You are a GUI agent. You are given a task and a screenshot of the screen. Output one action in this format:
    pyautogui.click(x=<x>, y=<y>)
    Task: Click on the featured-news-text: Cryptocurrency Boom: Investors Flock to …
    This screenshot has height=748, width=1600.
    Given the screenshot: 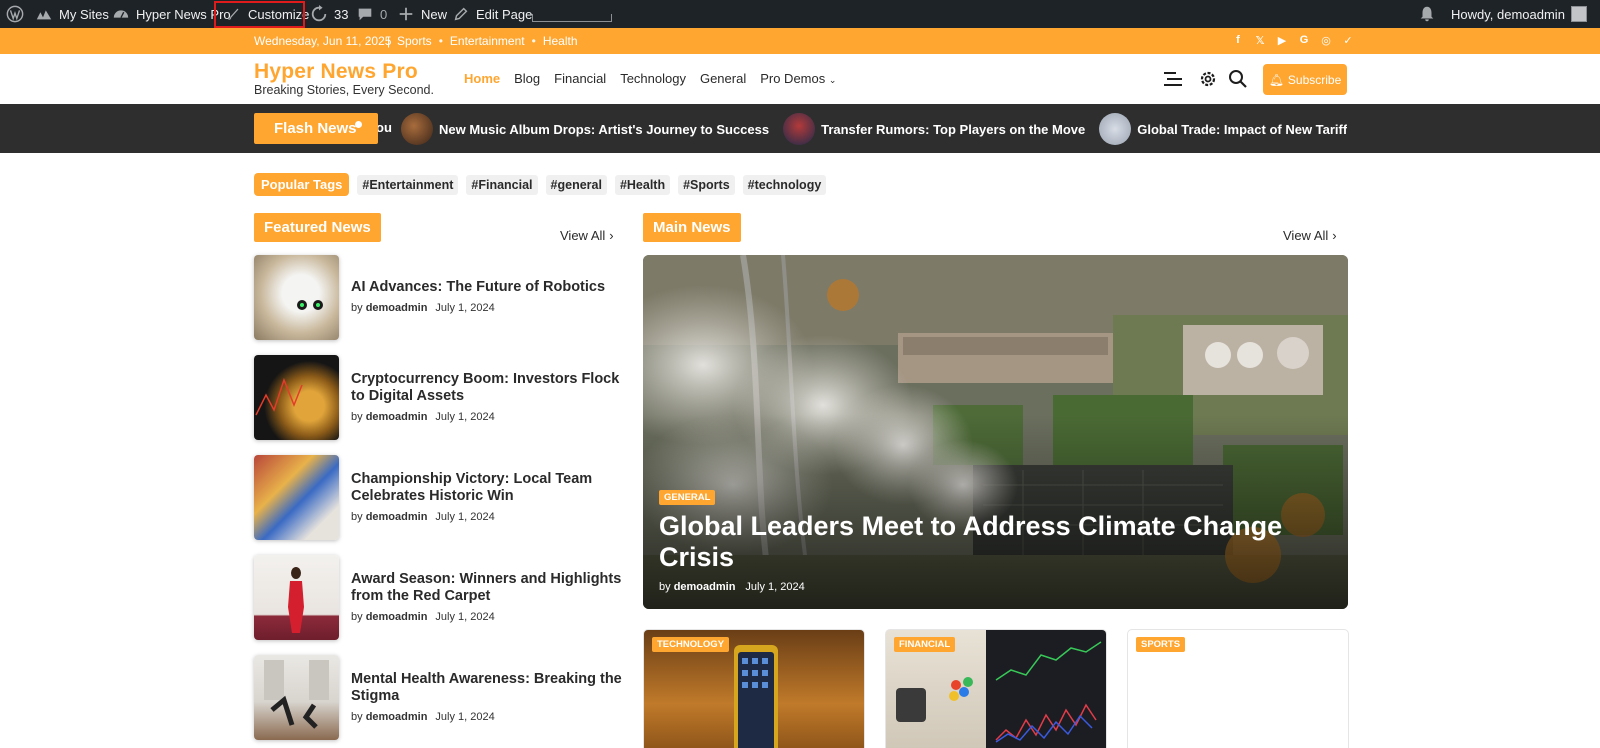 What is the action you would take?
    pyautogui.click(x=488, y=397)
    